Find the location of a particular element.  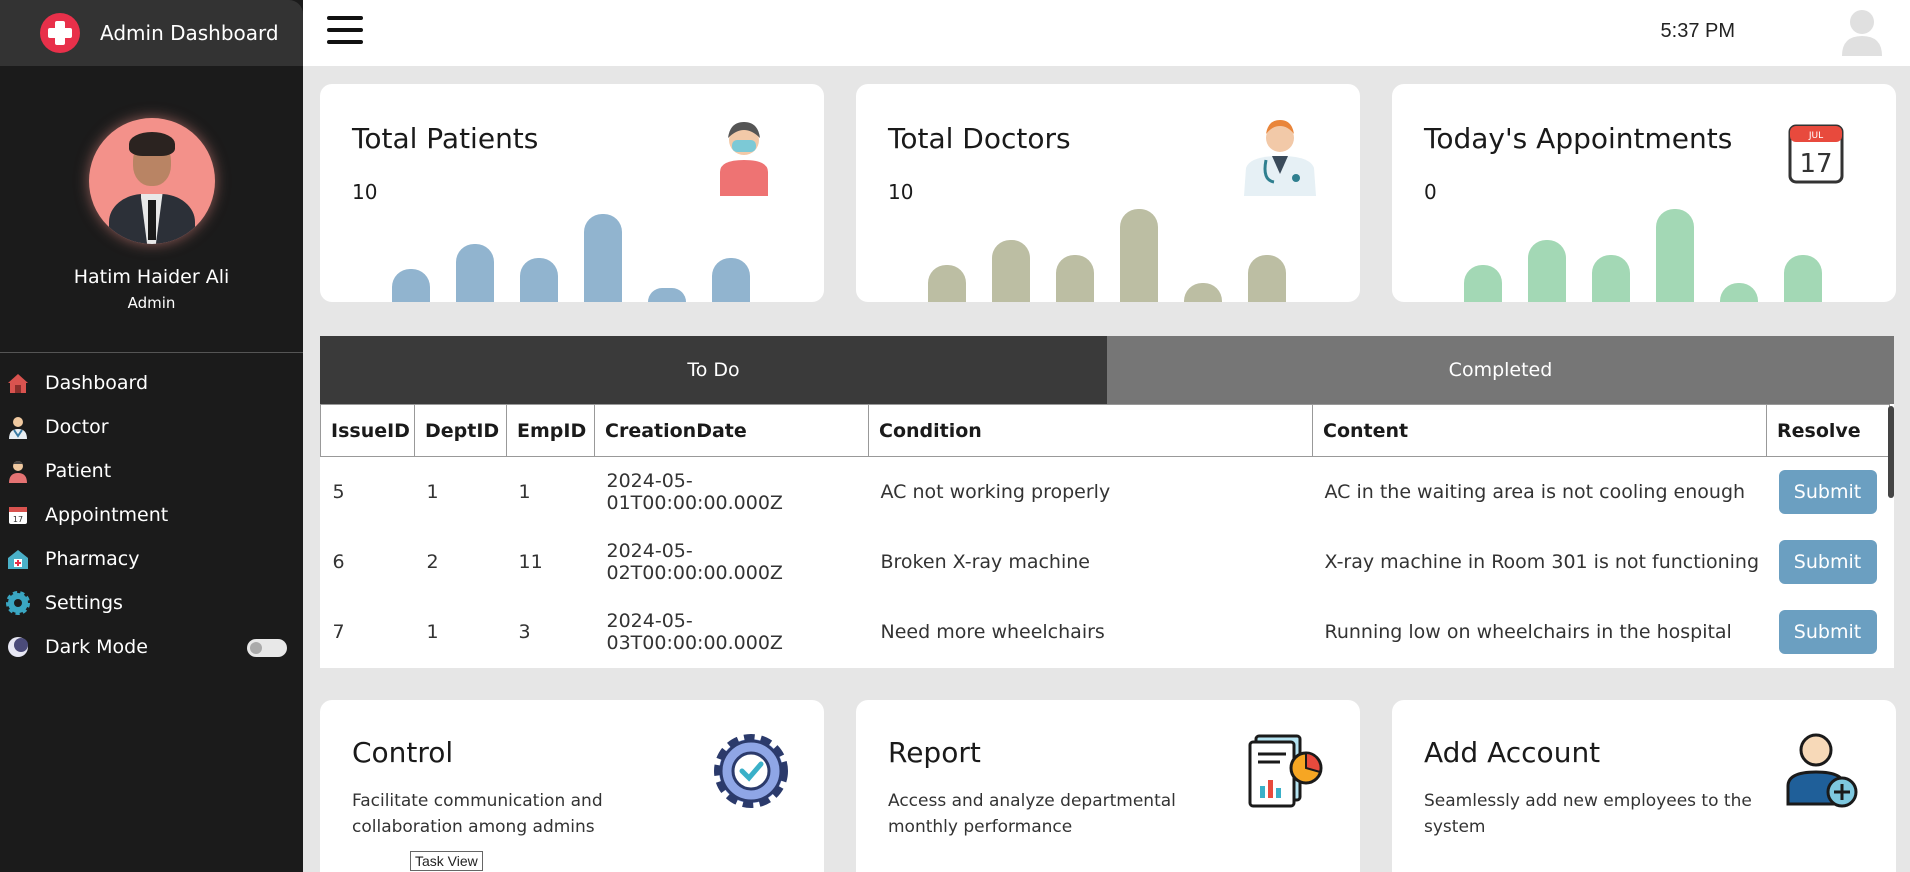

sidebar-item-label: Appointment is located at coordinates (107, 515).